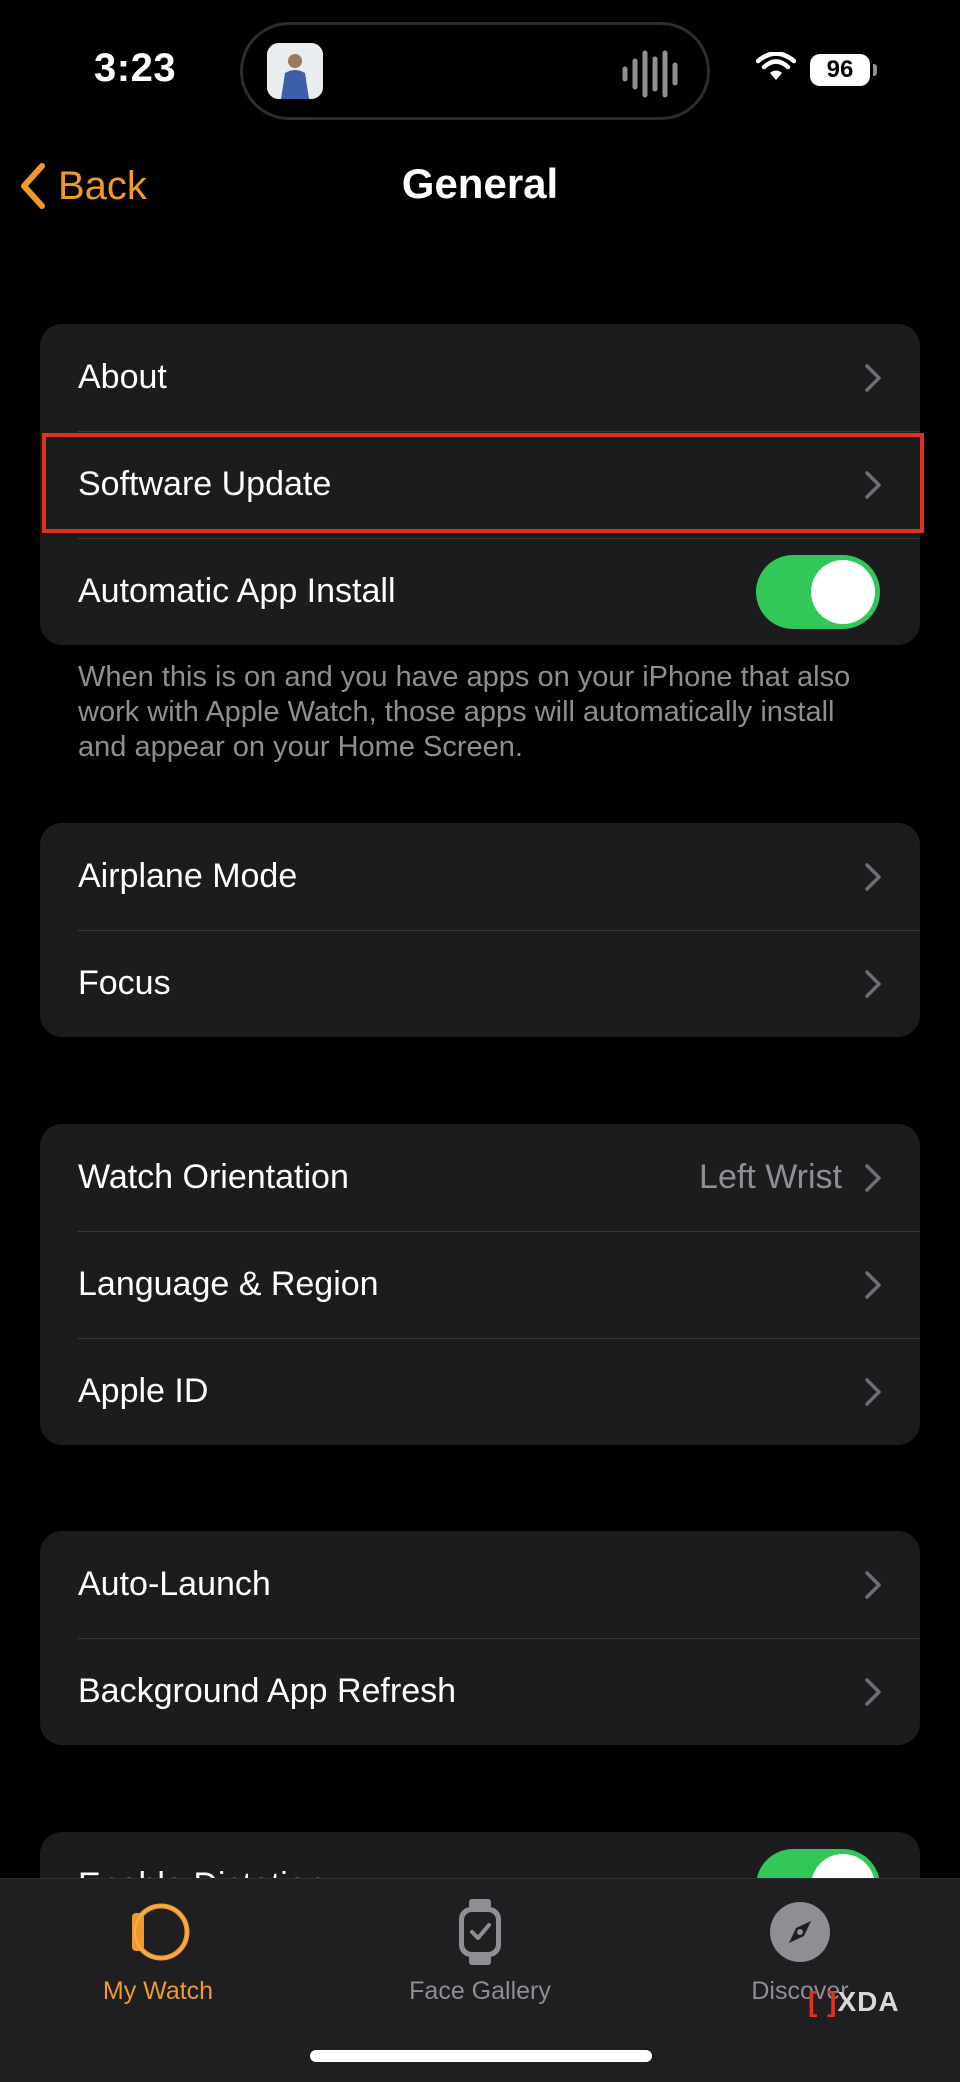  What do you see at coordinates (480, 983) in the screenshot?
I see `row-focus: Focus` at bounding box center [480, 983].